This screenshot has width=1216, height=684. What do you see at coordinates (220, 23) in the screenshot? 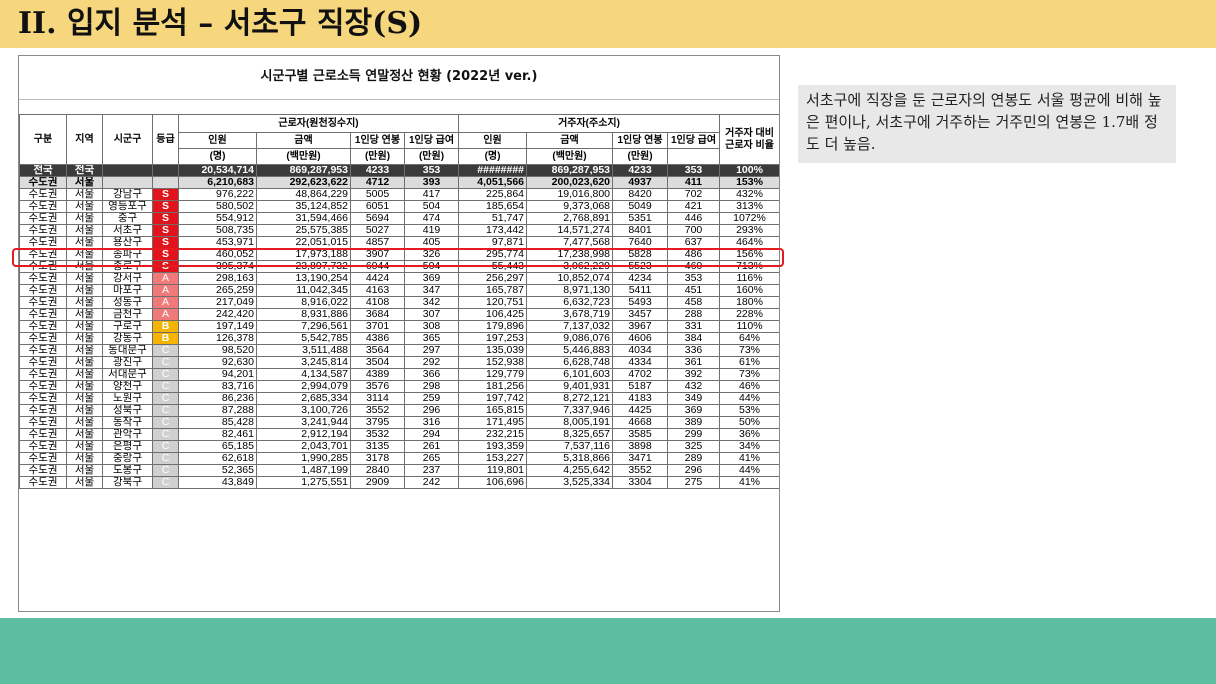
I see `slide-title: II. 입지 분석 – 서초구 직장(S)` at bounding box center [220, 23].